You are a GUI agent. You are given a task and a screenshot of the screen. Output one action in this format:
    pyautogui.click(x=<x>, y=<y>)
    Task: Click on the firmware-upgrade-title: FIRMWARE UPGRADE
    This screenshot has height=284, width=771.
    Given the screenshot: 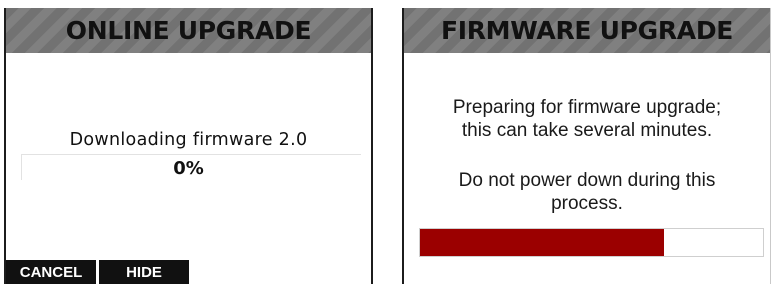 What is the action you would take?
    pyautogui.click(x=587, y=30)
    